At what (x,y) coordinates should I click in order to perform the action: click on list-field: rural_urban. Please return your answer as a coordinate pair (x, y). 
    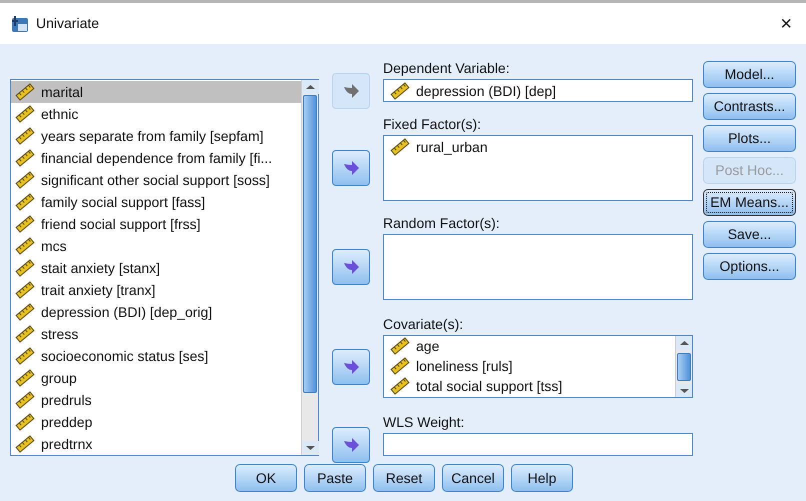
    Looking at the image, I should click on (538, 168).